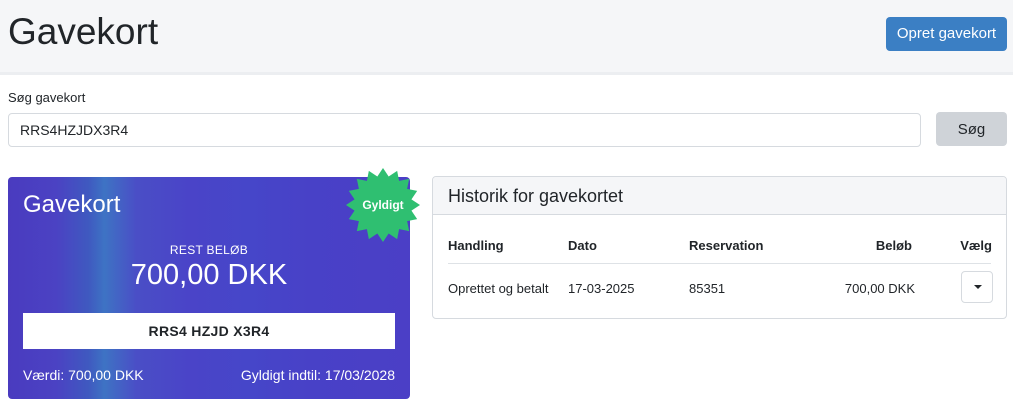 The image size is (1013, 407). I want to click on giftcard-valid-until: Gyldigt indtil: 17/03/2028, so click(317, 375).